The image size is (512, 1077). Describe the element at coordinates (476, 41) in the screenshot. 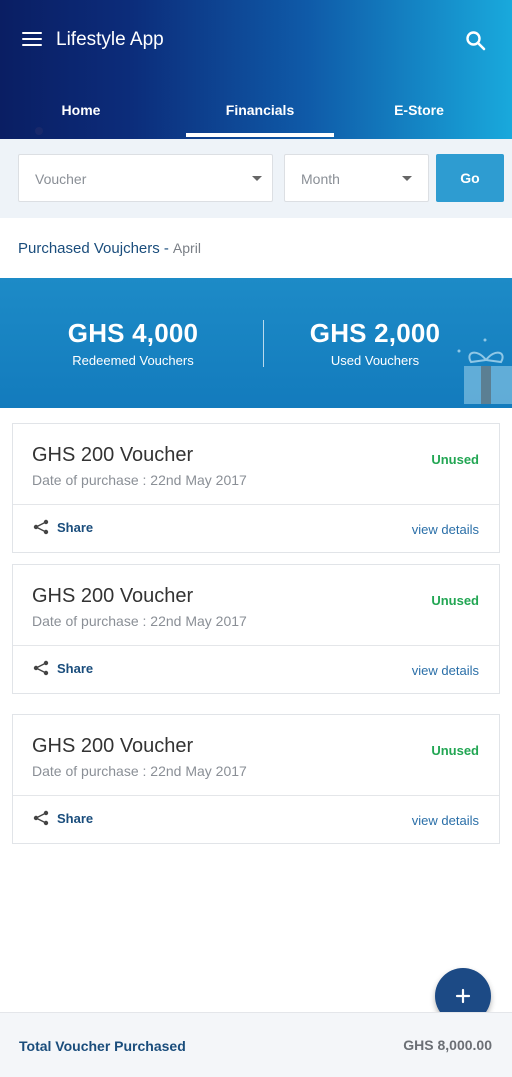

I see `search-icon` at that location.